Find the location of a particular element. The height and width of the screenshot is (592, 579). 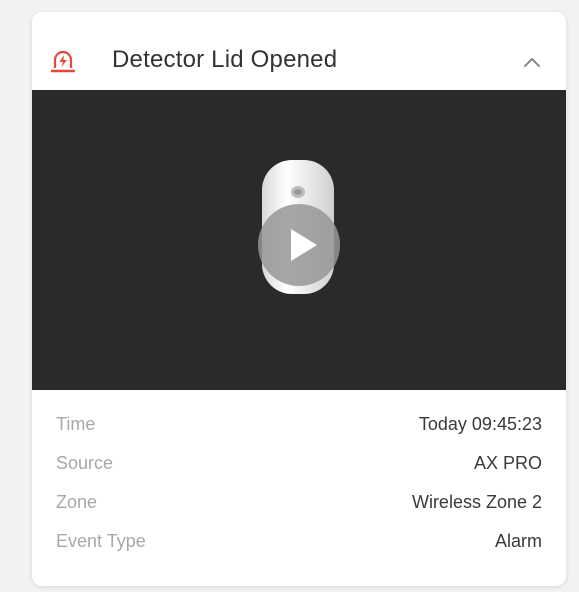

detail-row-zone: Zone Wireless Zone 2 is located at coordinates (299, 505).